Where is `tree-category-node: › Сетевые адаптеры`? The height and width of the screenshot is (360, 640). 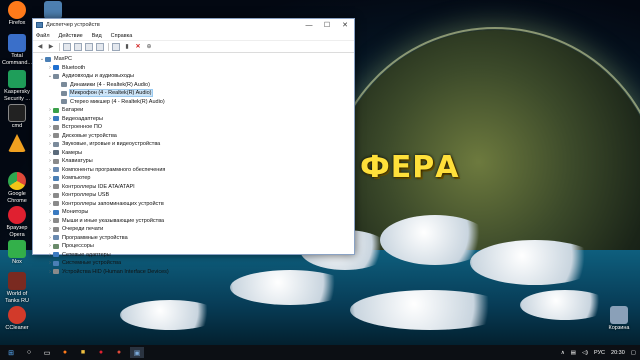
tree-category-node: › Сетевые адаптеры is located at coordinates (193, 255).